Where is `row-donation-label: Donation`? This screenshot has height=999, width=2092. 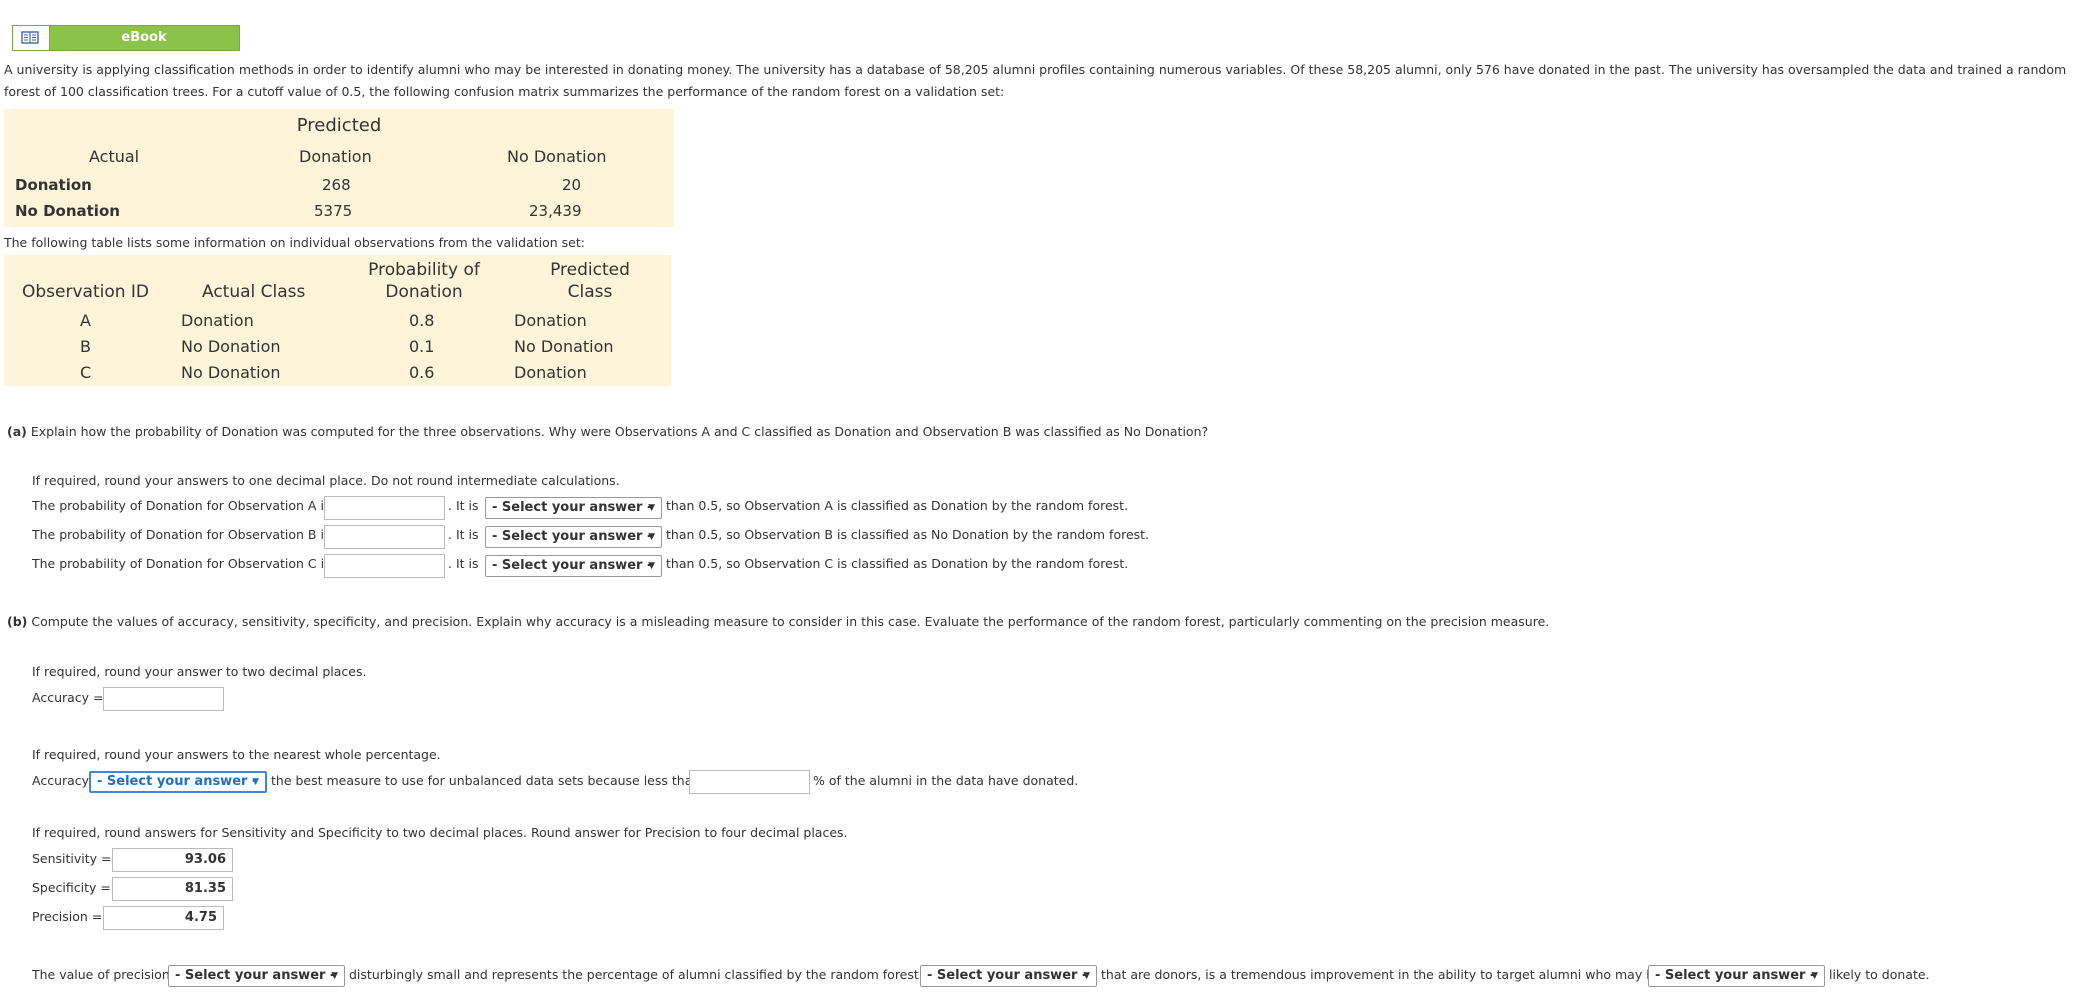
row-donation-label: Donation is located at coordinates (53, 185).